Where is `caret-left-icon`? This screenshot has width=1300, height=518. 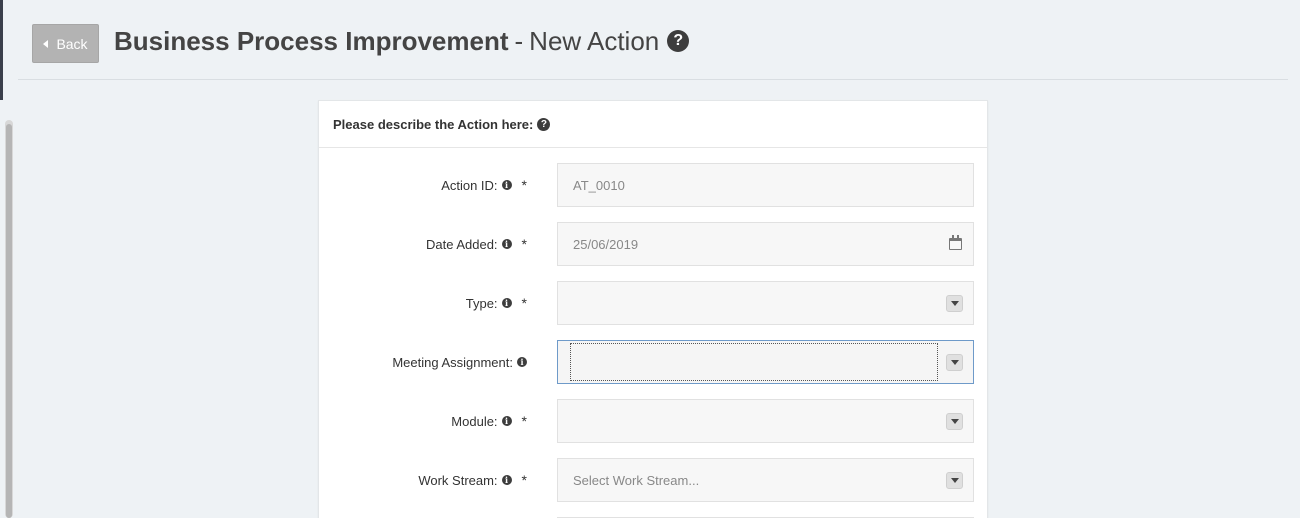
caret-left-icon is located at coordinates (46, 43).